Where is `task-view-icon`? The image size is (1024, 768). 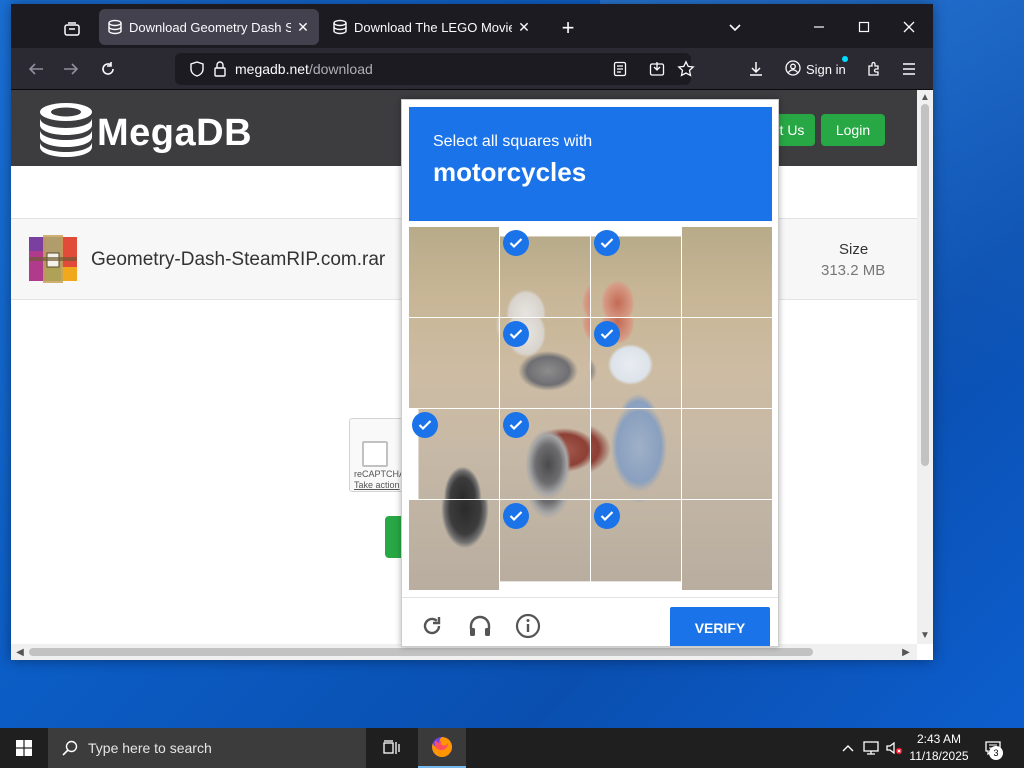
task-view-icon is located at coordinates (392, 748).